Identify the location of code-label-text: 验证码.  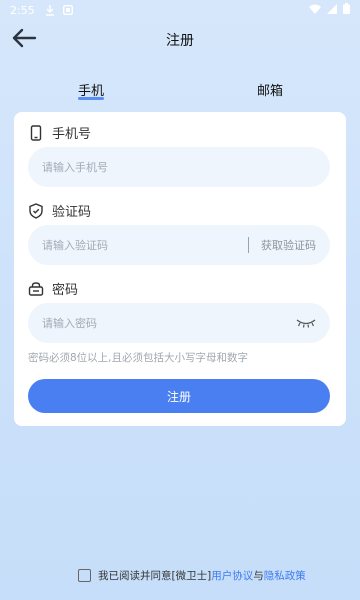
(72, 212).